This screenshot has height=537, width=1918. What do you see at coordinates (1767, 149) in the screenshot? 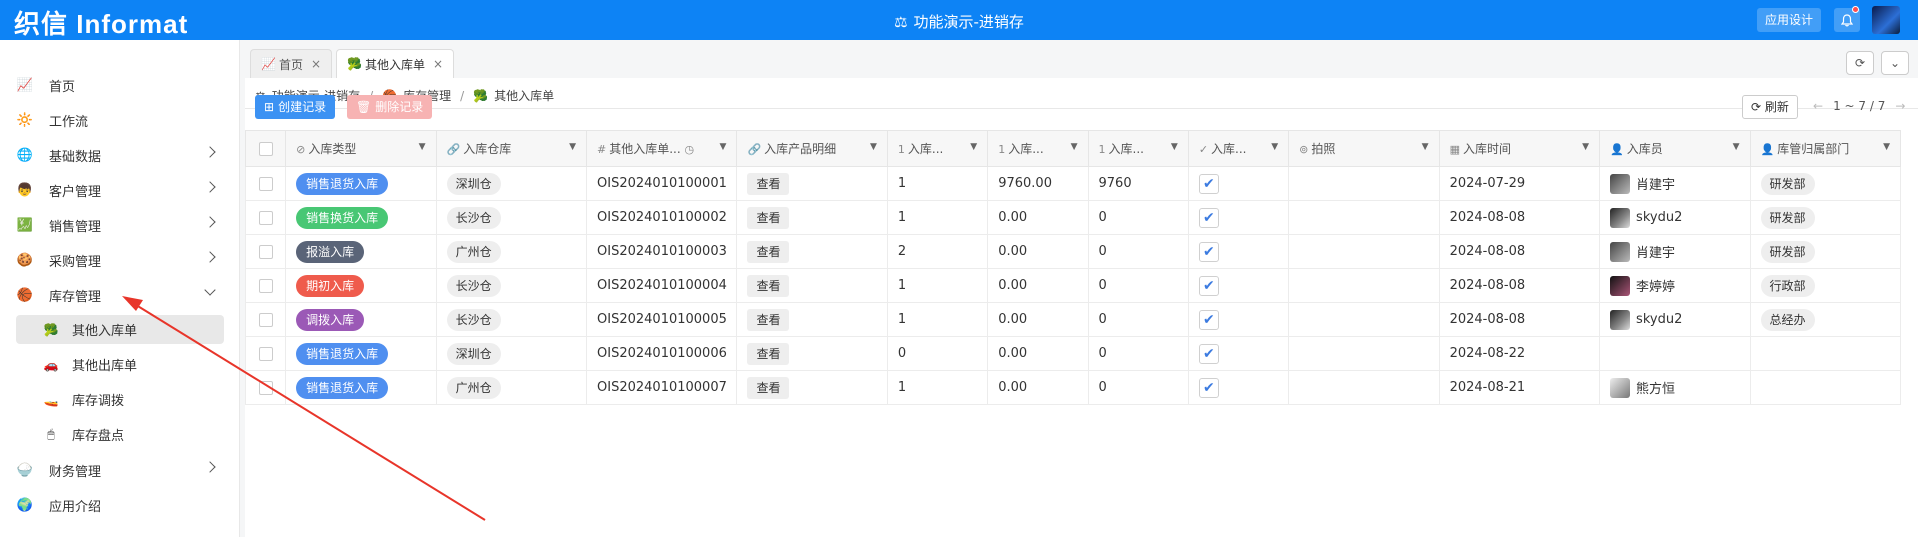
I see `user-icon: 👤` at bounding box center [1767, 149].